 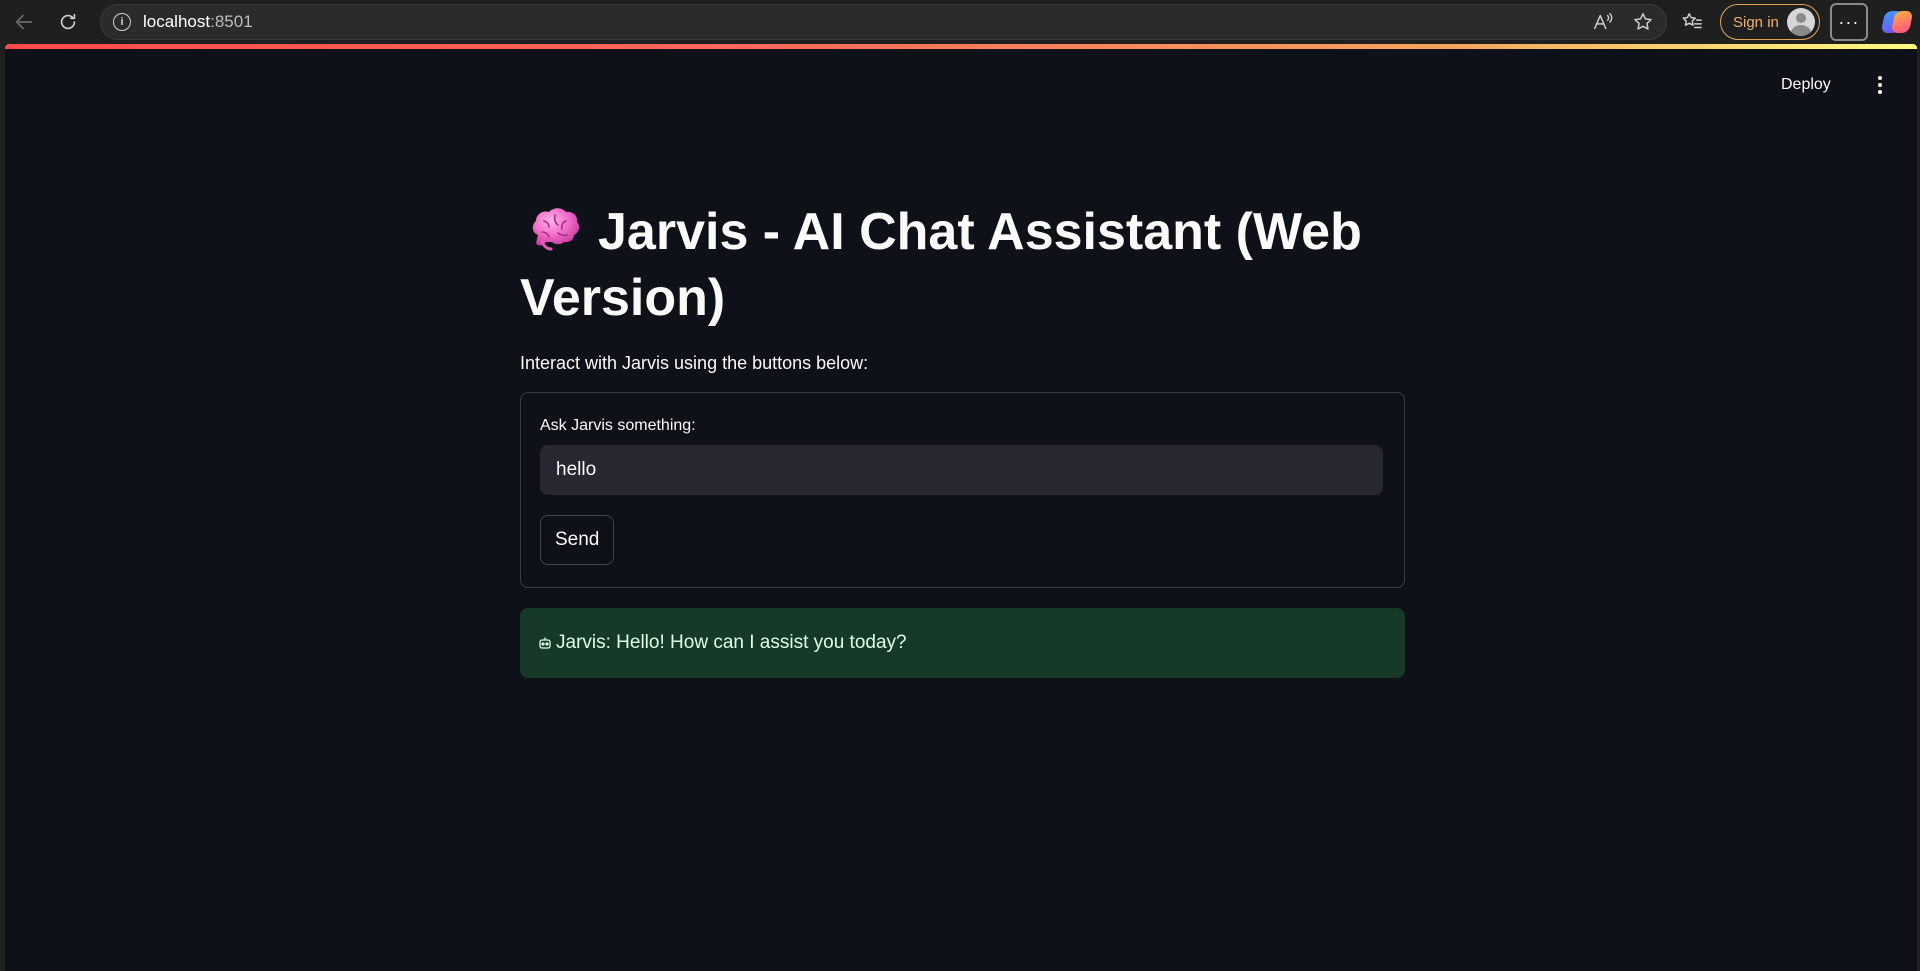 I want to click on main-menu-button, so click(x=1880, y=85).